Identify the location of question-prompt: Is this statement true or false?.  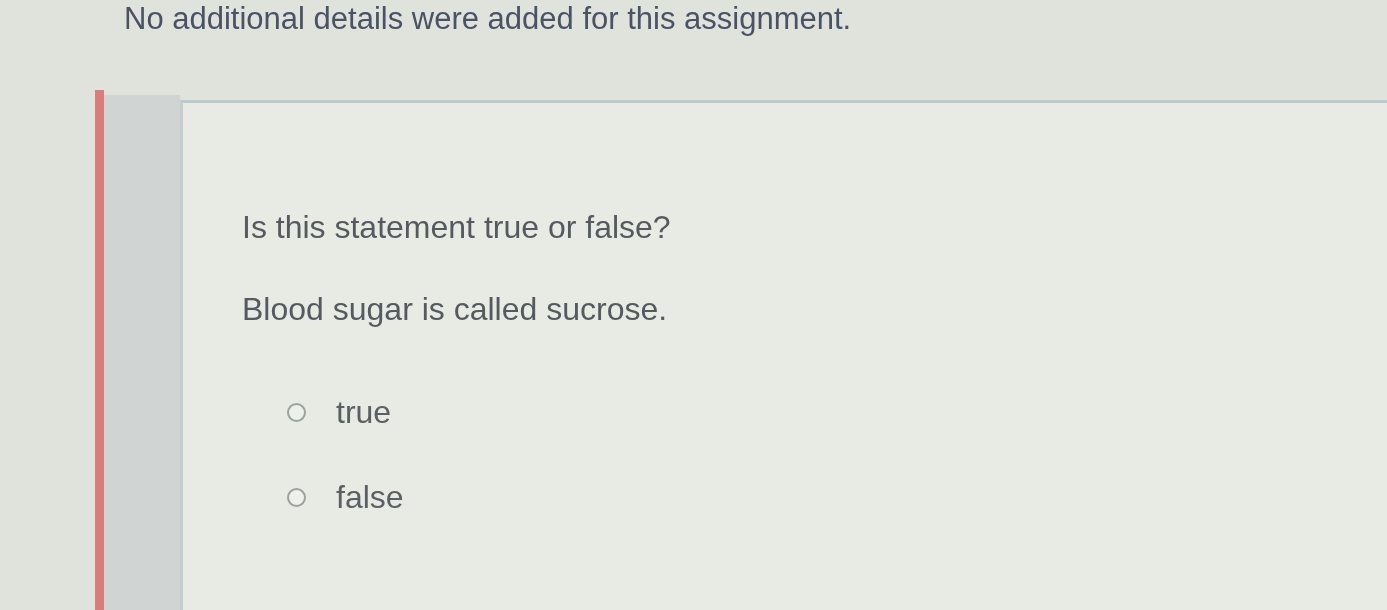
(456, 227).